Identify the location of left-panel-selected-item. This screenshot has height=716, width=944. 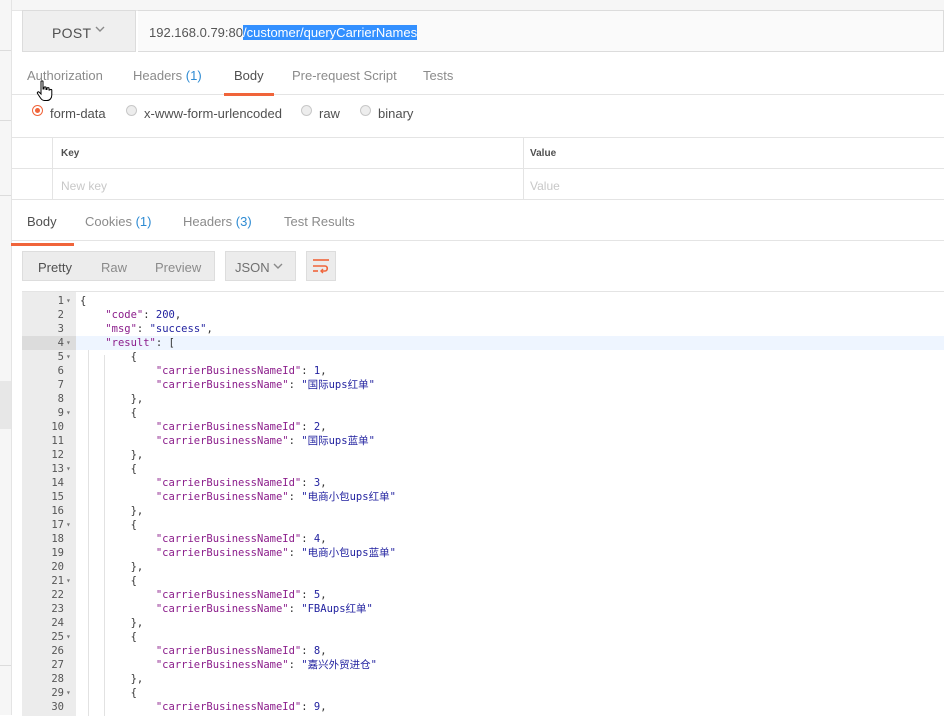
(5, 405).